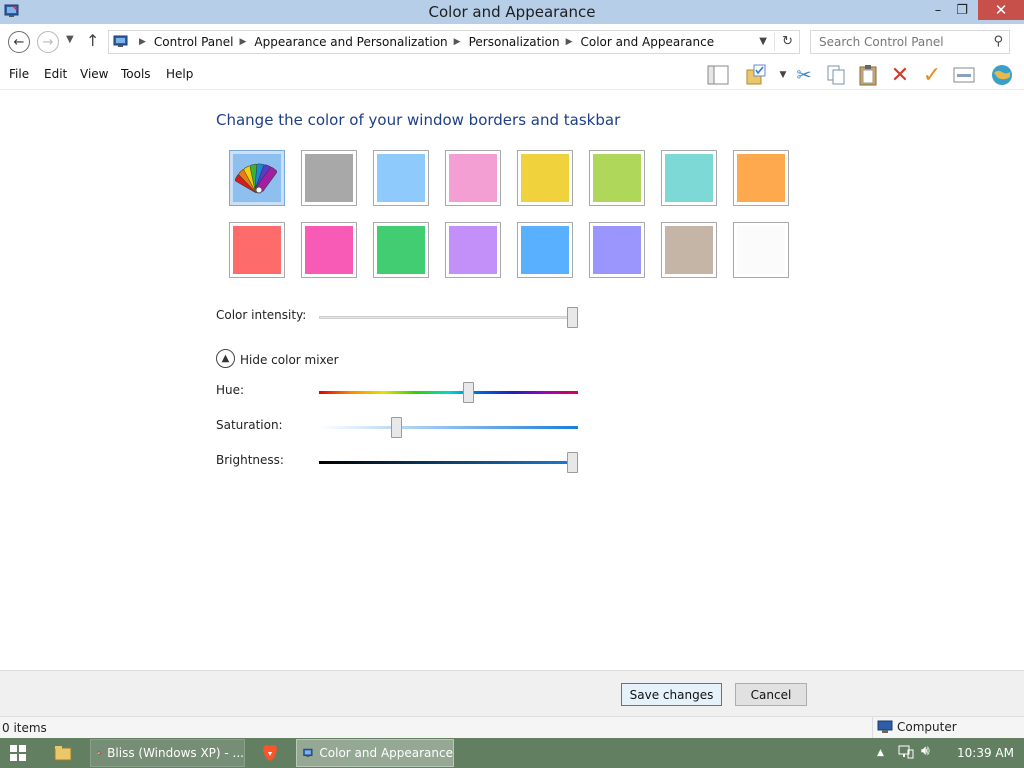  I want to click on location-label: Computer, so click(927, 727).